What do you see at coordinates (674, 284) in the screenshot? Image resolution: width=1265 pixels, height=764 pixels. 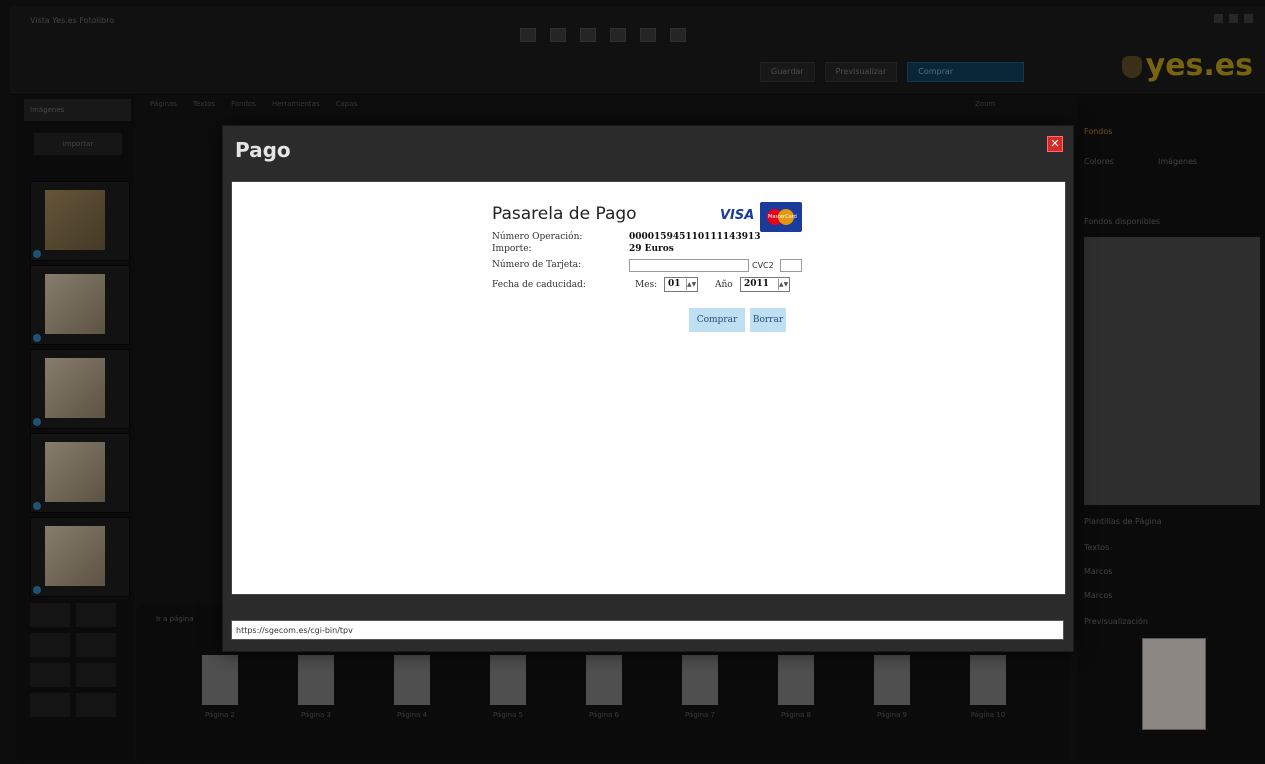 I see `month-value: 01` at bounding box center [674, 284].